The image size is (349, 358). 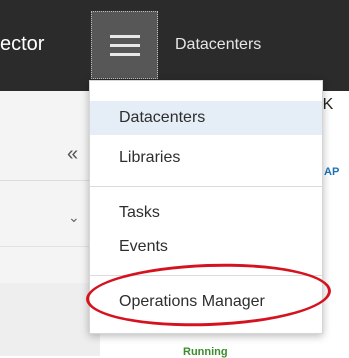 I want to click on pane-card, so click(x=50, y=319).